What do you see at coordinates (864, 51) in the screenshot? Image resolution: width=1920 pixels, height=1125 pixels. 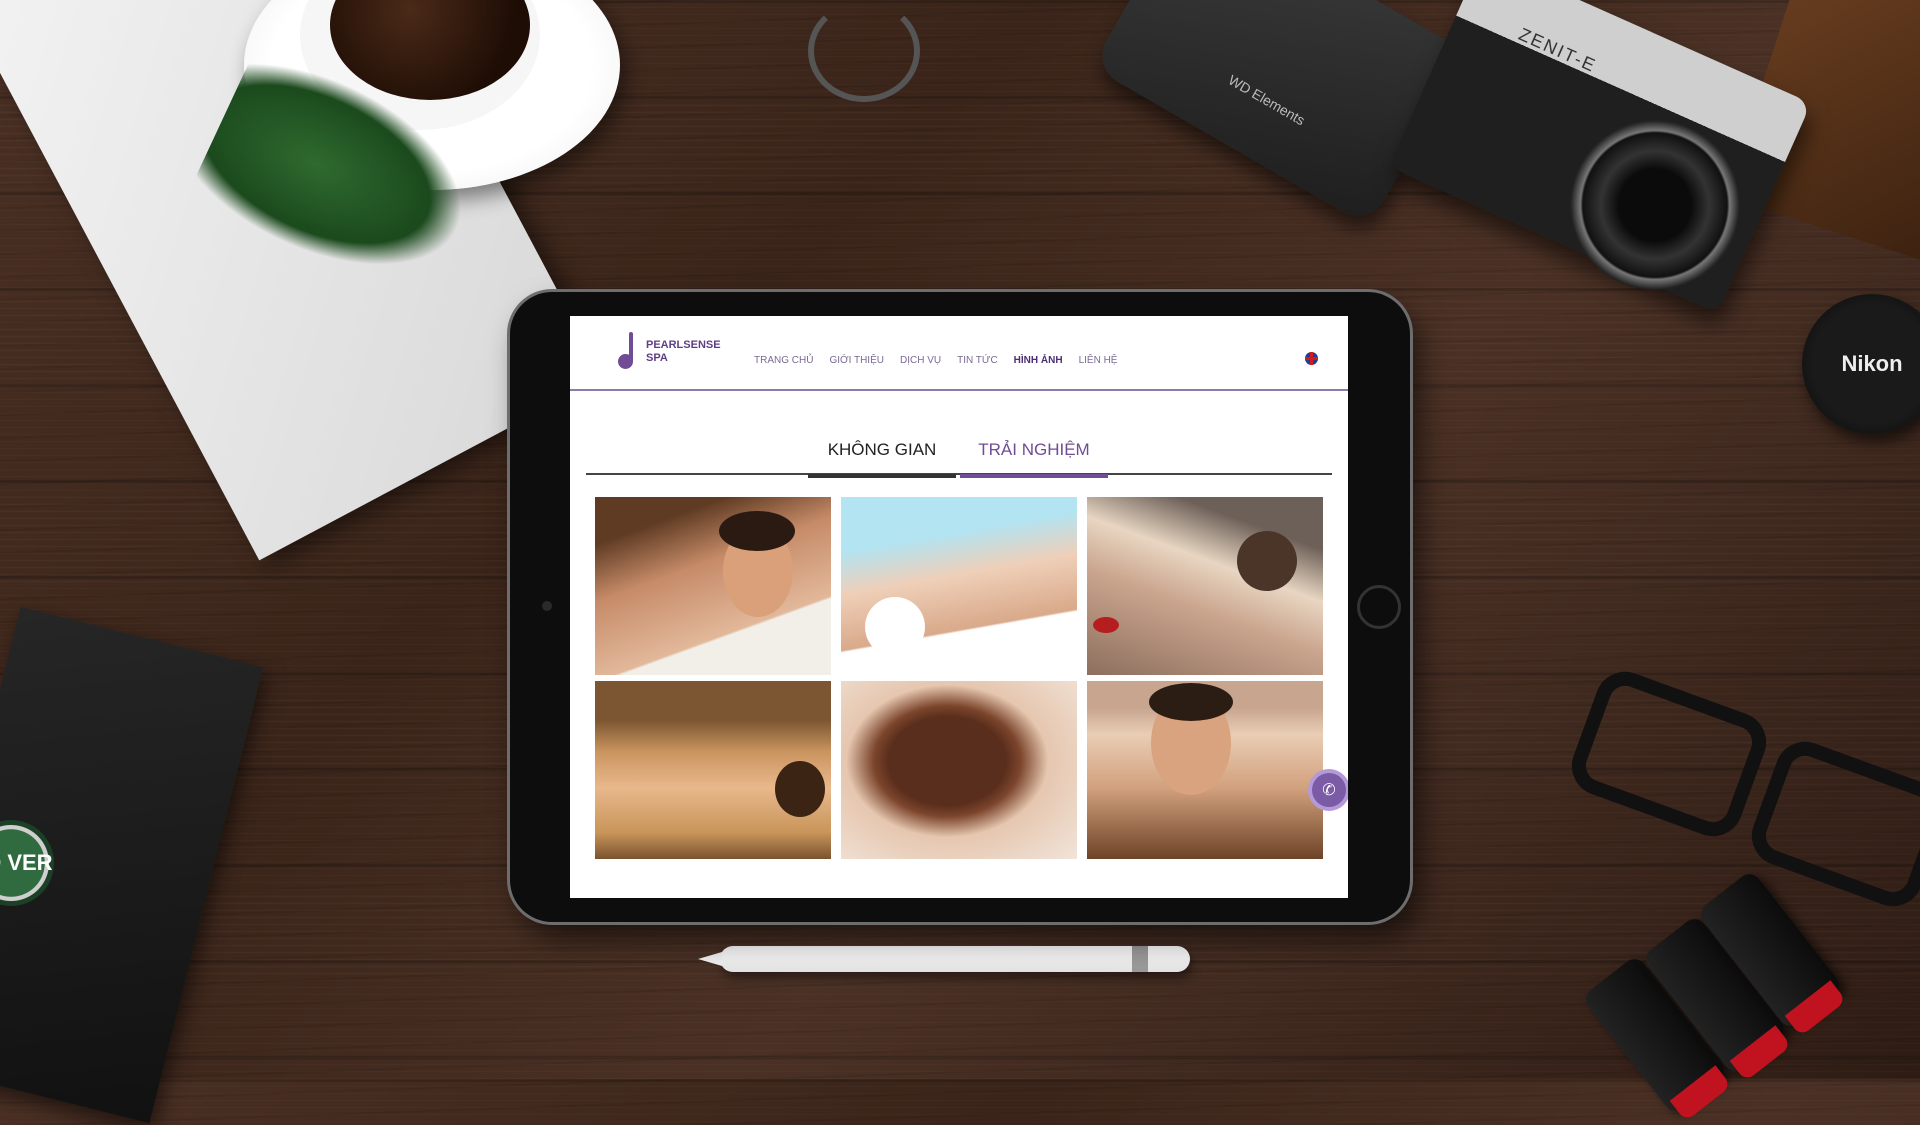 I see `keychain` at bounding box center [864, 51].